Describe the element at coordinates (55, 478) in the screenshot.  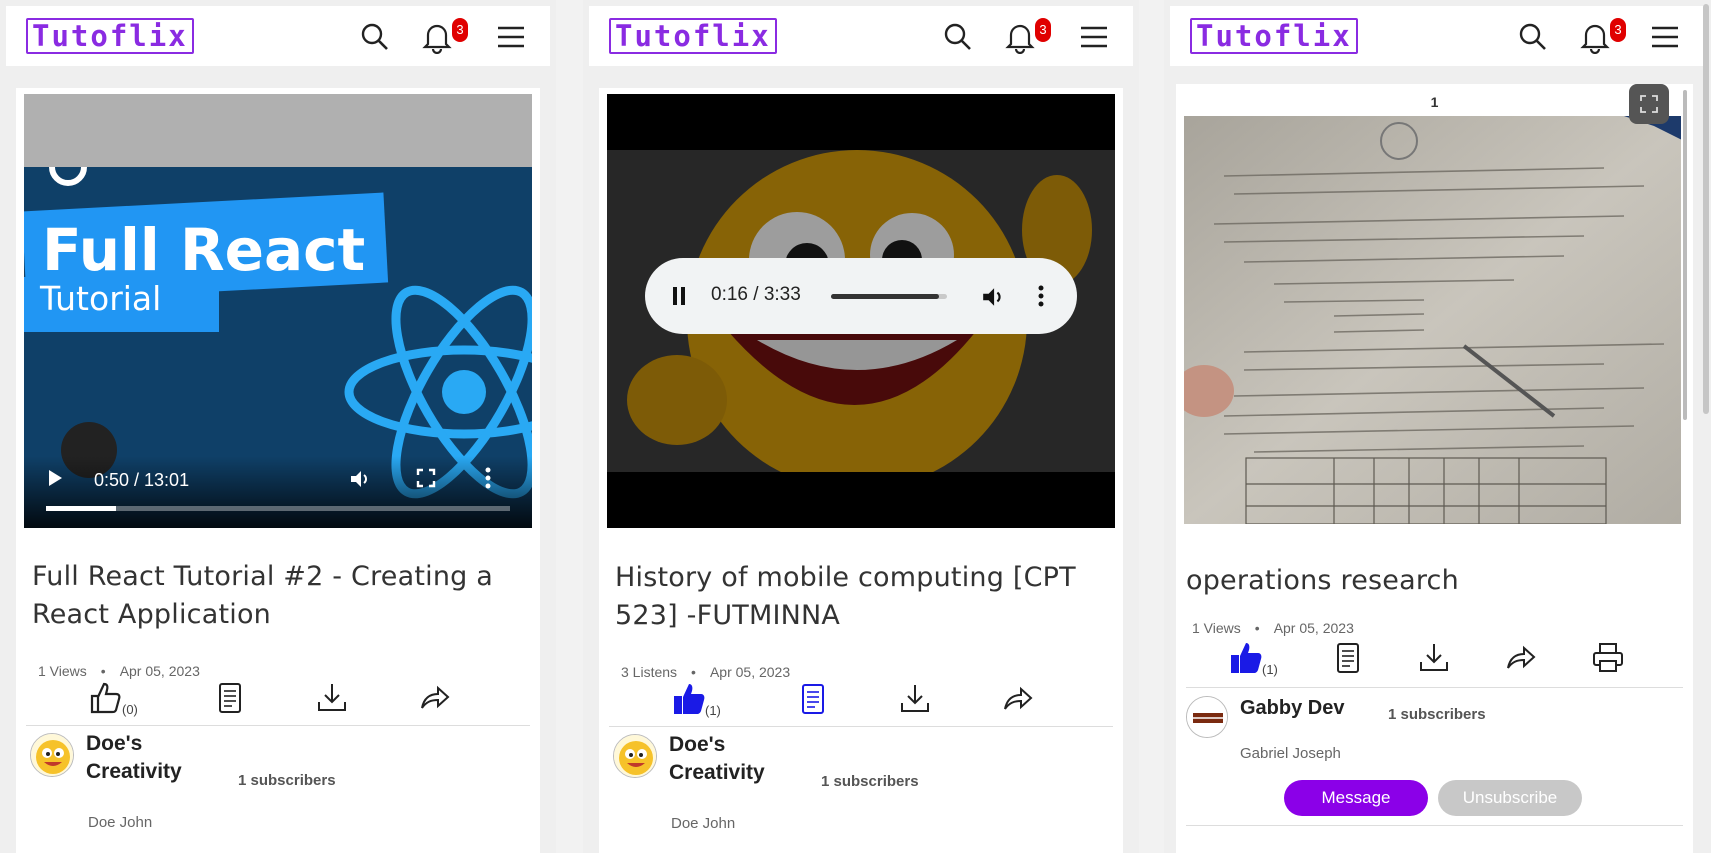
I see `play-icon` at that location.